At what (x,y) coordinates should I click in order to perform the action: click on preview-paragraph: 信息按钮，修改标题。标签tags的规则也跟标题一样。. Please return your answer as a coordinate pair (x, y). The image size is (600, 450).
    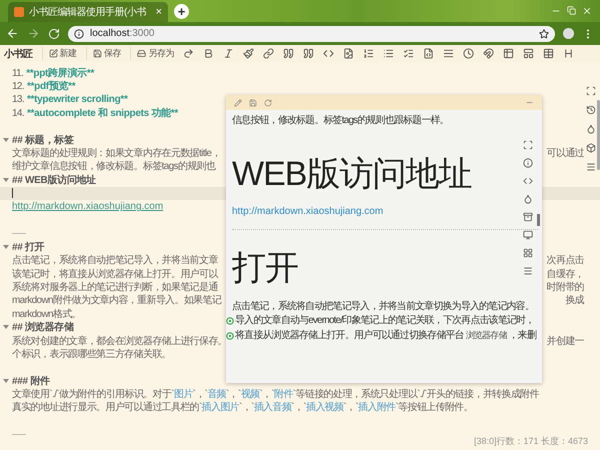
    Looking at the image, I should click on (341, 121).